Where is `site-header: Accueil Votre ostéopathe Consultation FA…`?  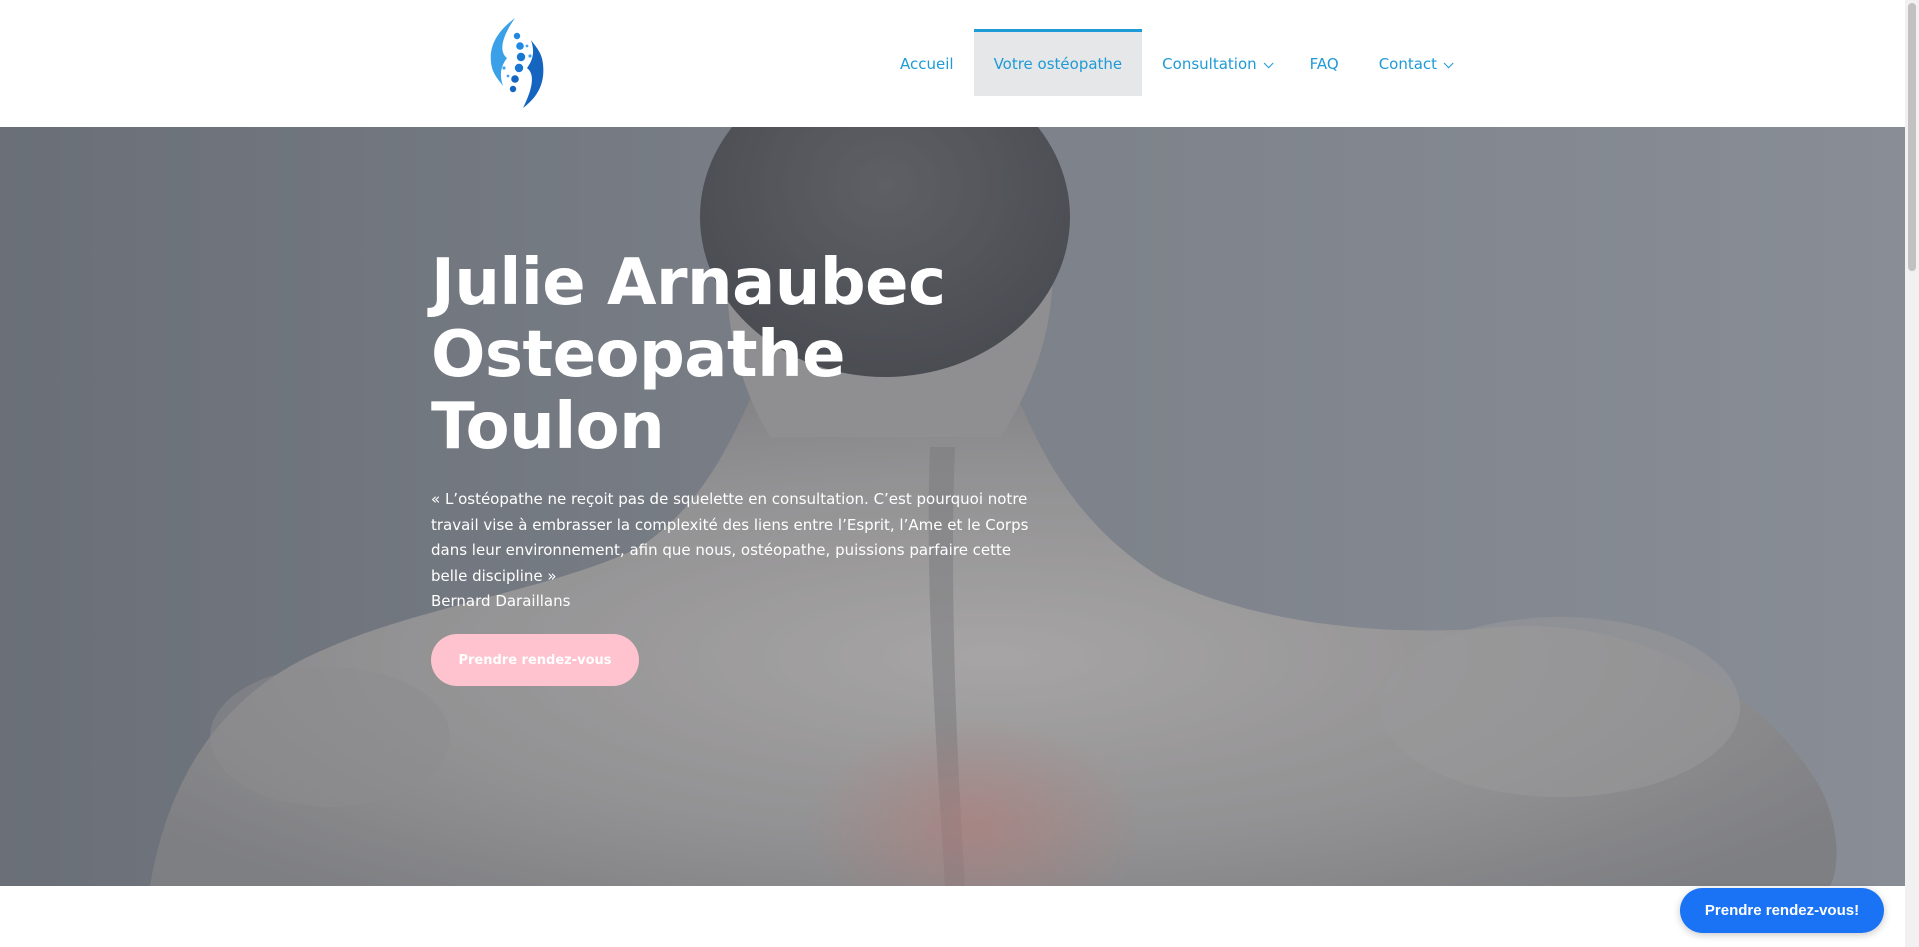
site-header: Accueil Votre ostéopathe Consultation FA… is located at coordinates (952, 63).